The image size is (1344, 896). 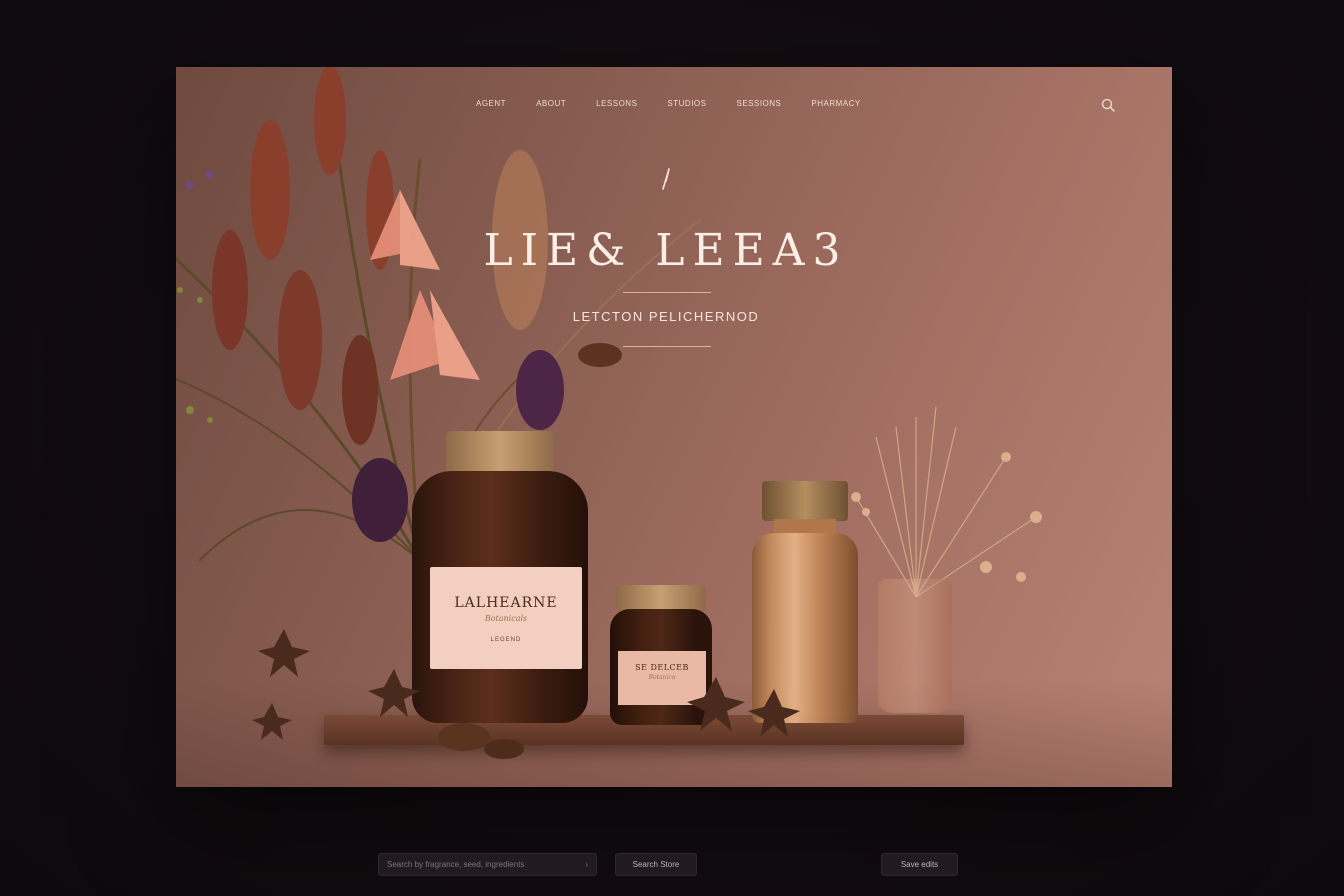 I want to click on nav-item-agent: AGENT, so click(x=491, y=103).